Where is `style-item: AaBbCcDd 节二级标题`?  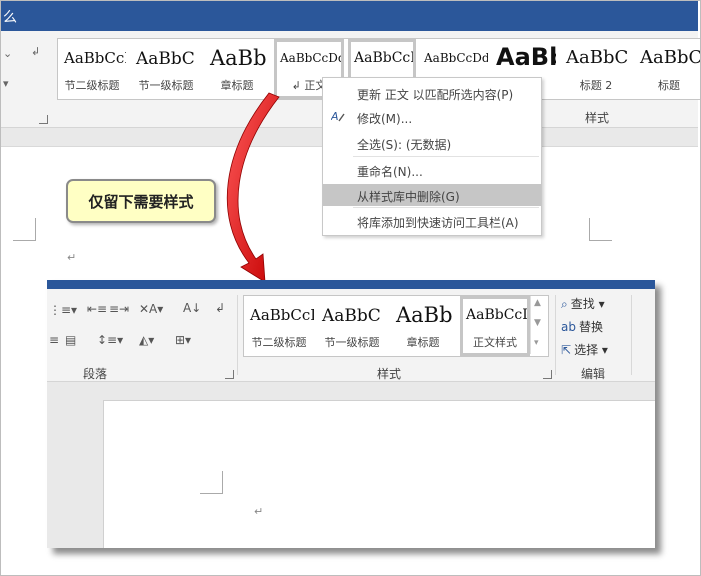 style-item: AaBbCcDd 节二级标题 is located at coordinates (279, 326).